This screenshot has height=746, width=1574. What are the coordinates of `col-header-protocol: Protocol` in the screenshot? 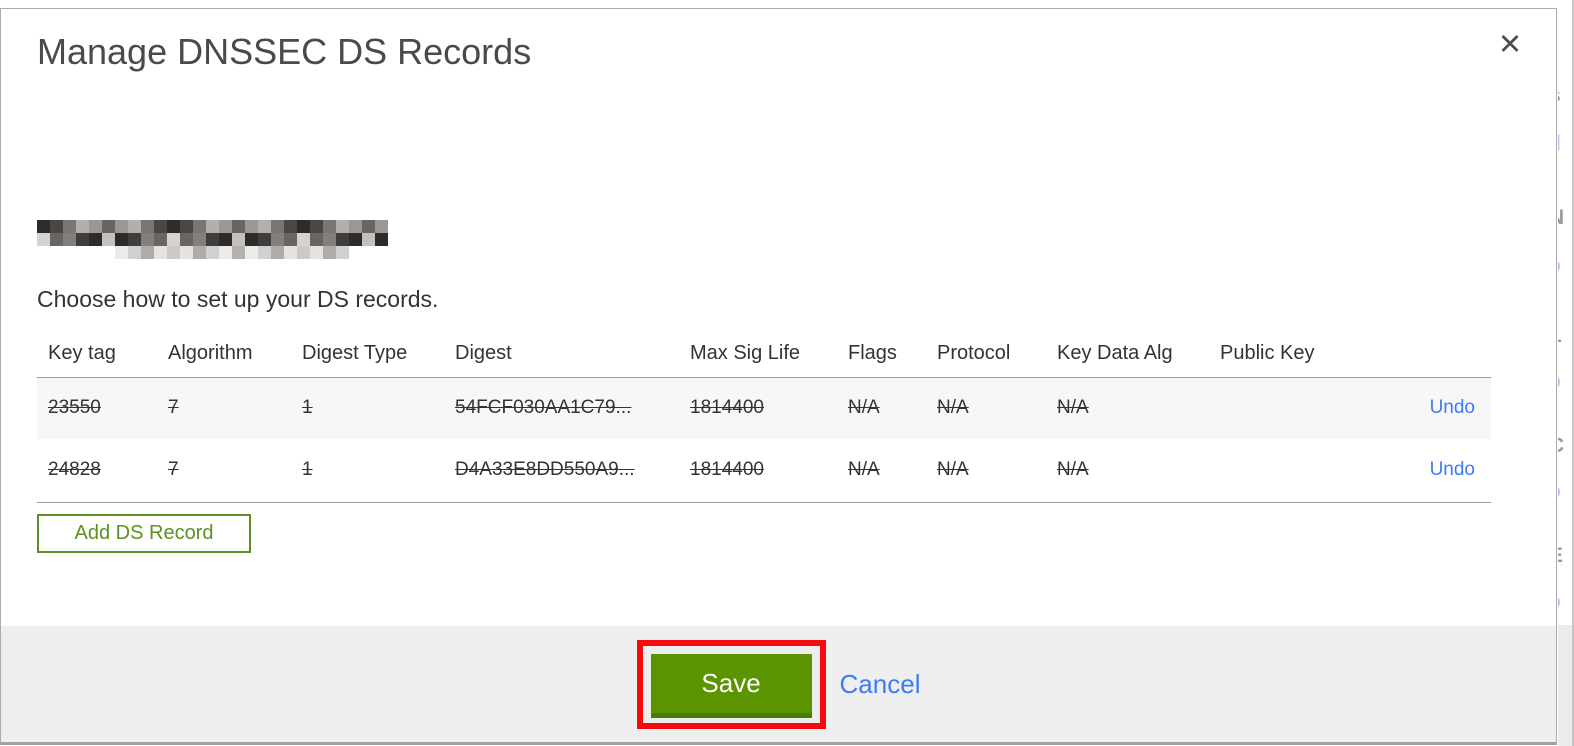 It's located at (986, 354).